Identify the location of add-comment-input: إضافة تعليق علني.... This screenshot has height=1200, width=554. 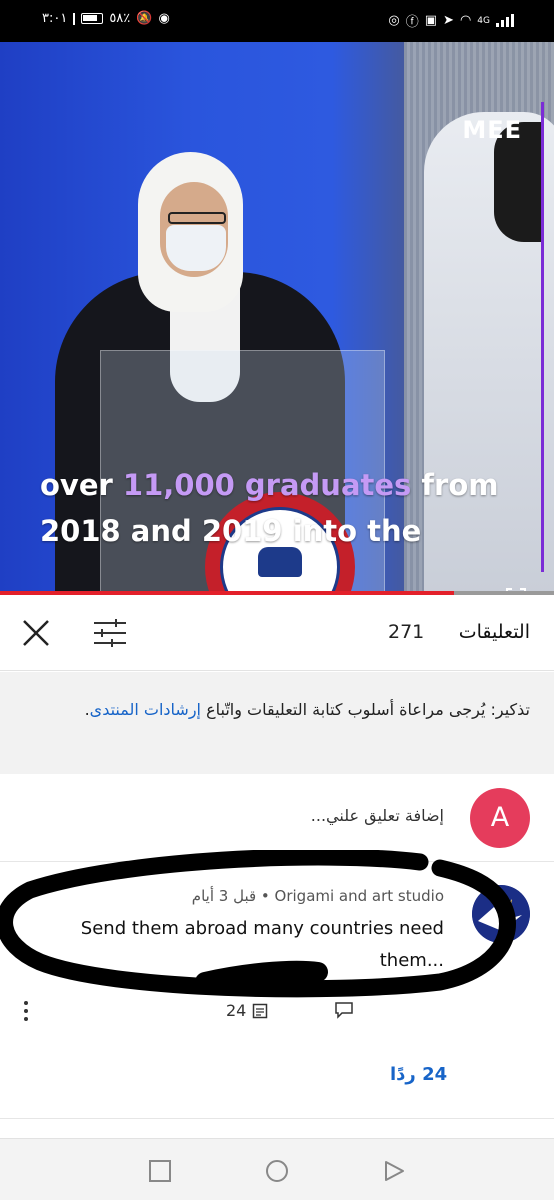
(377, 815).